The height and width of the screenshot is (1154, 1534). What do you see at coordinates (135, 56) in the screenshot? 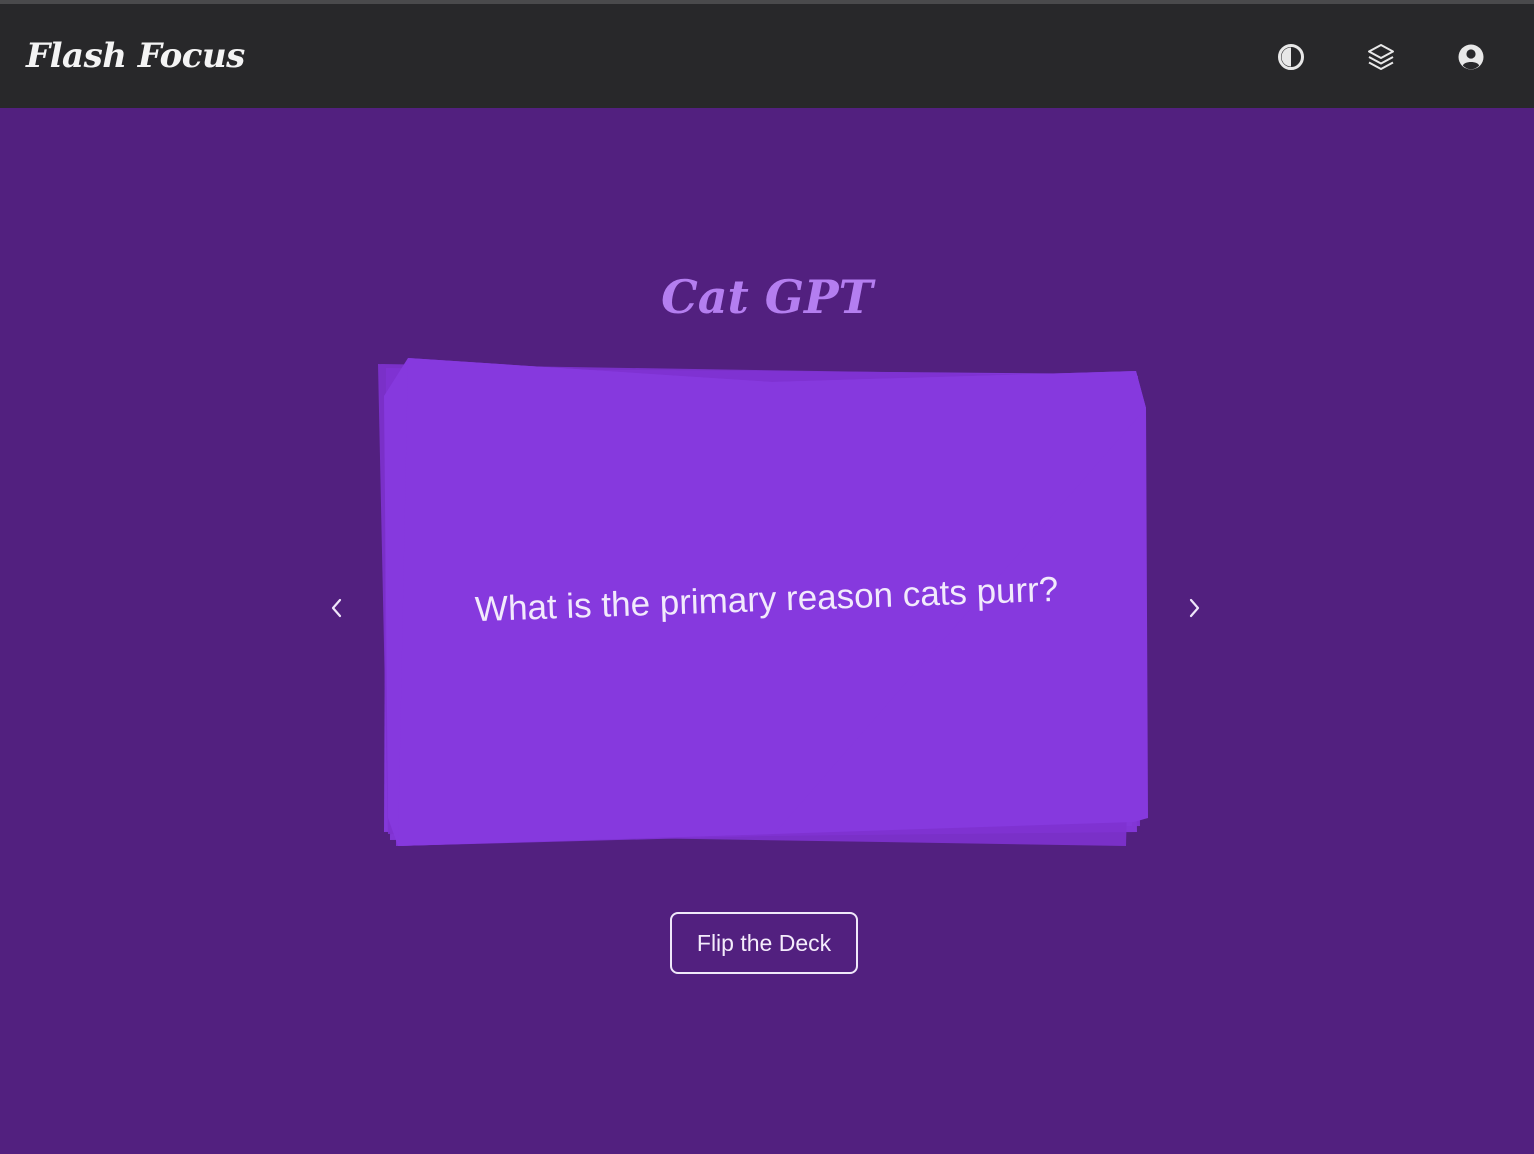
I see `brand-logo: Flash Focus` at bounding box center [135, 56].